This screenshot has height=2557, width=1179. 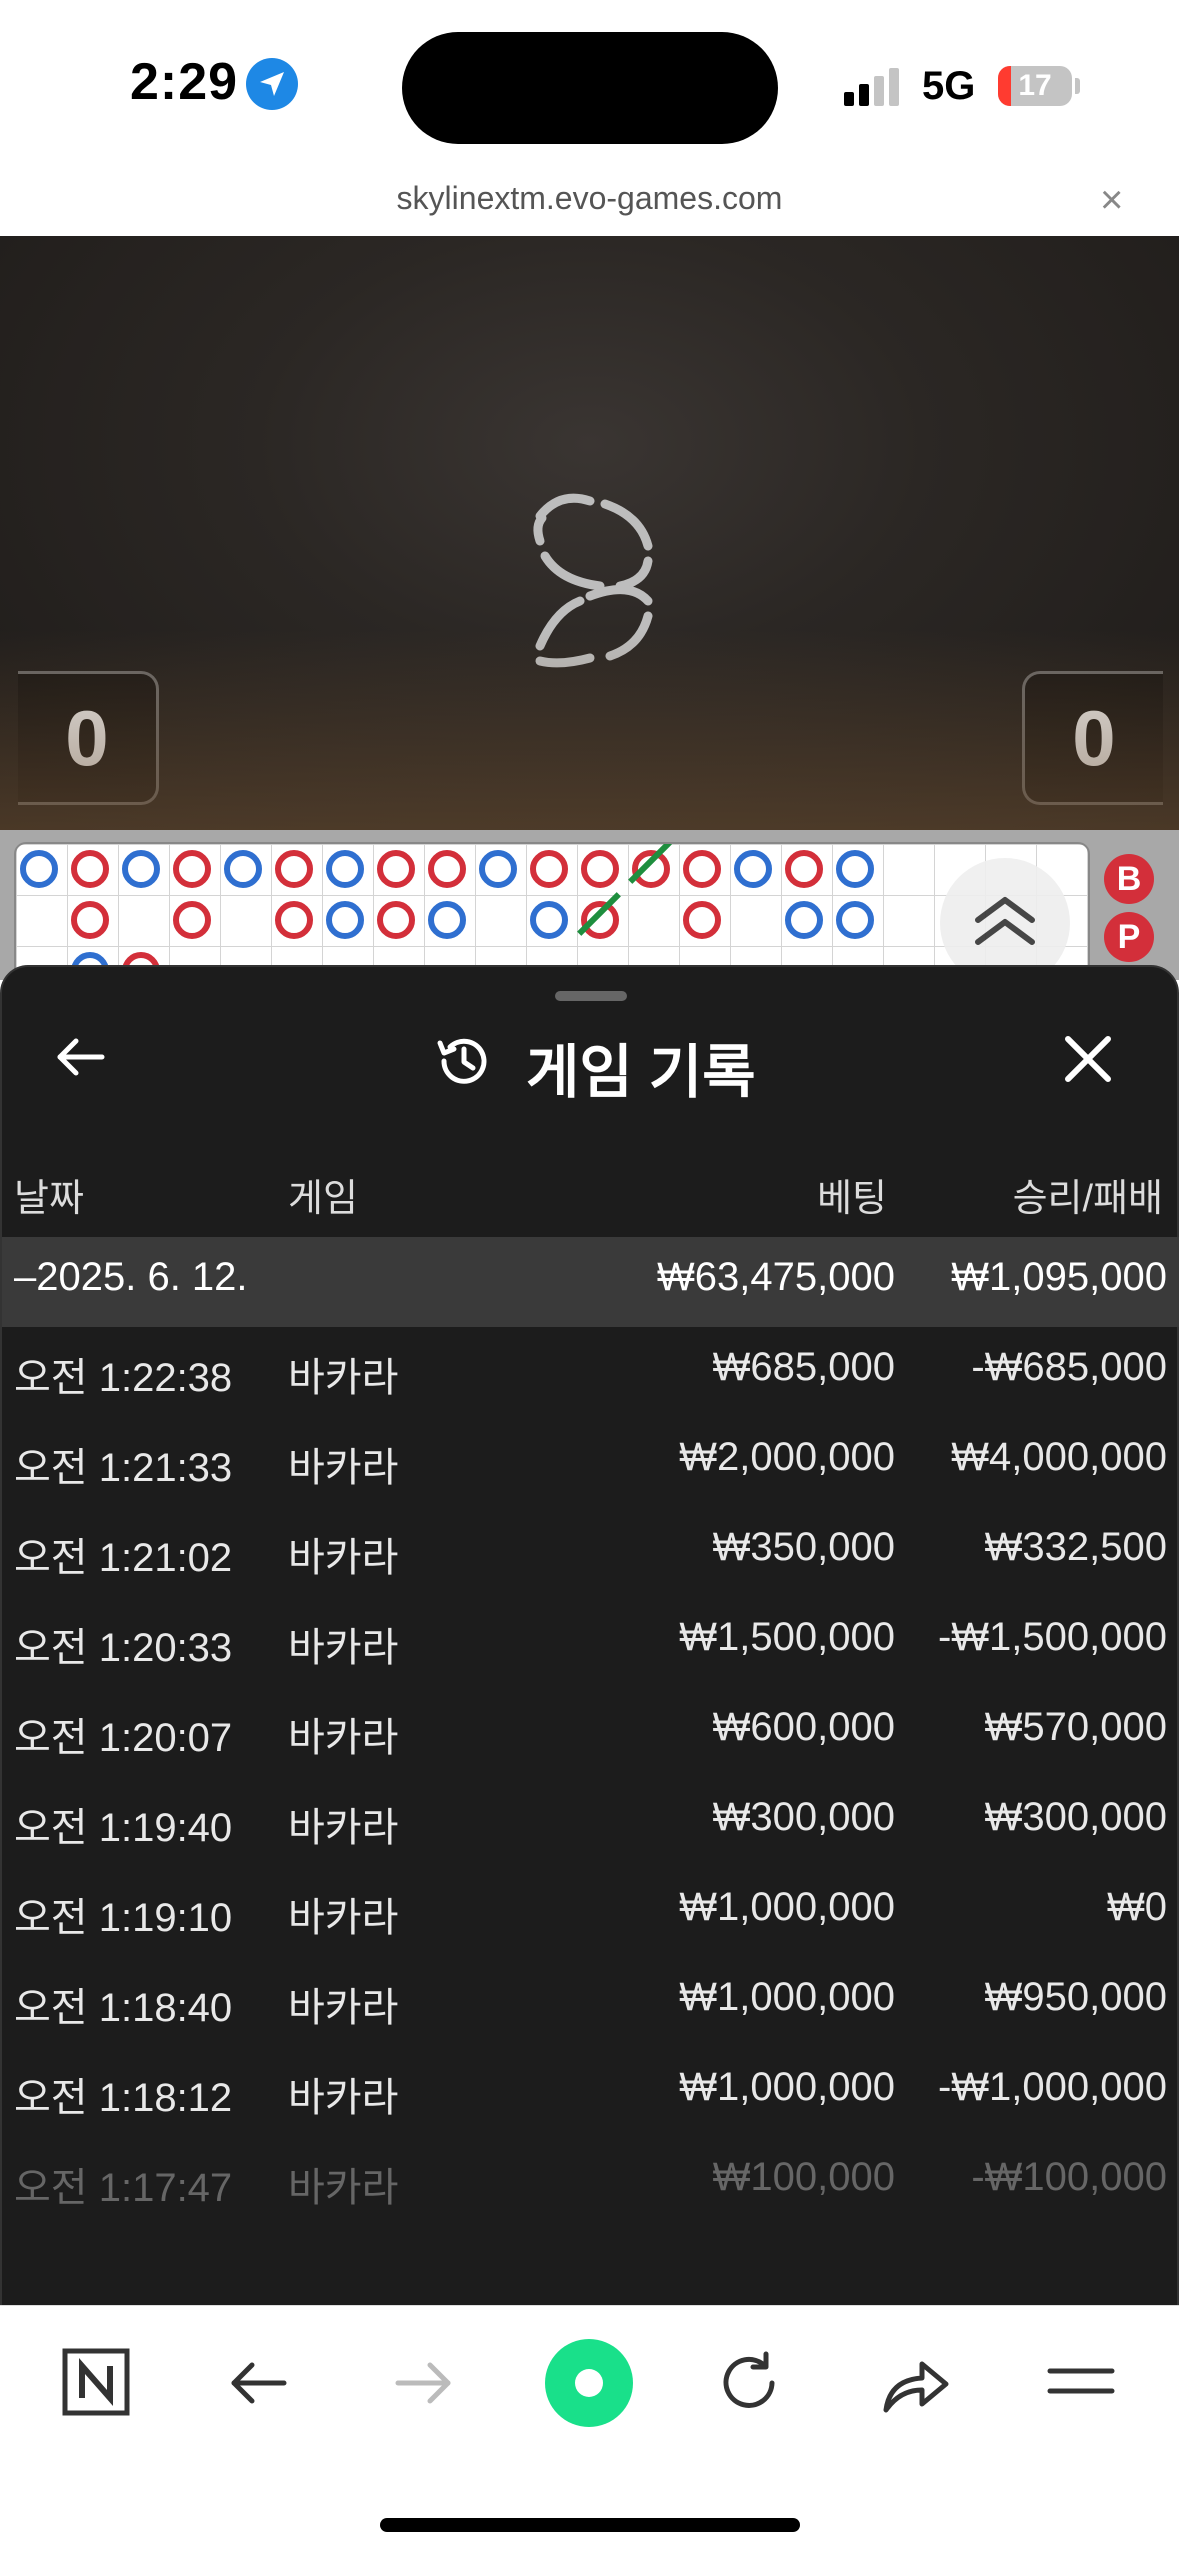 I want to click on close-icon: ×, so click(x=1111, y=200).